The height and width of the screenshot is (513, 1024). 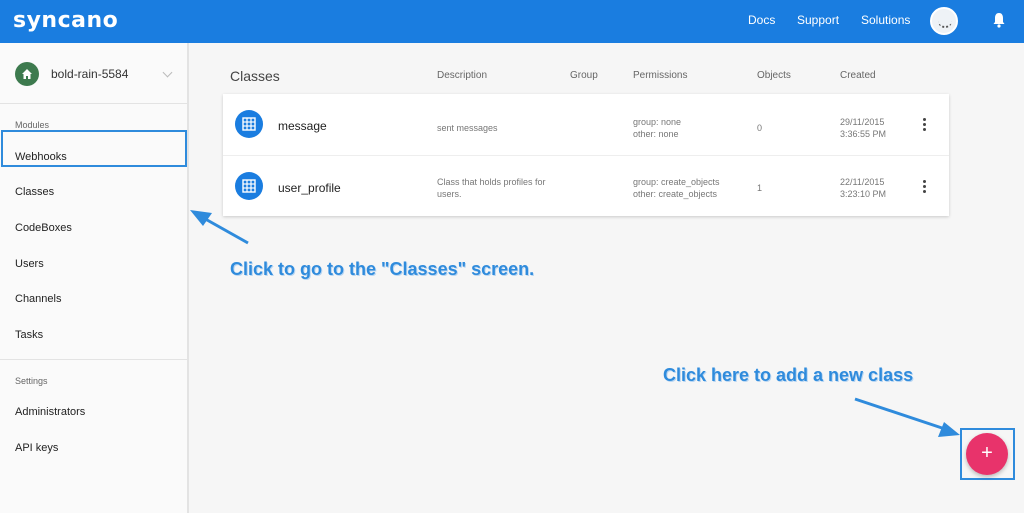 I want to click on annotation-classes-hint: Click to go to the "Classes" screen., so click(x=382, y=269).